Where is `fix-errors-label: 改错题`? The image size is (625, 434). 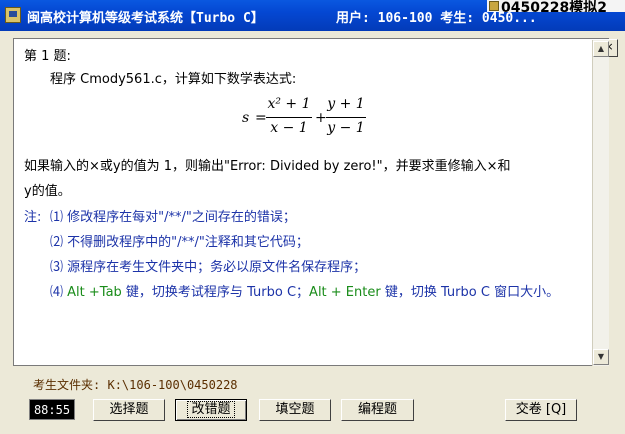 fix-errors-label: 改错题 is located at coordinates (211, 409).